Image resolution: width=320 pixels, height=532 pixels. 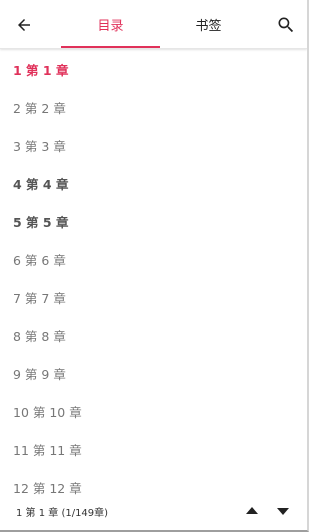 I want to click on tab-bookmarks: 书签, so click(x=208, y=24).